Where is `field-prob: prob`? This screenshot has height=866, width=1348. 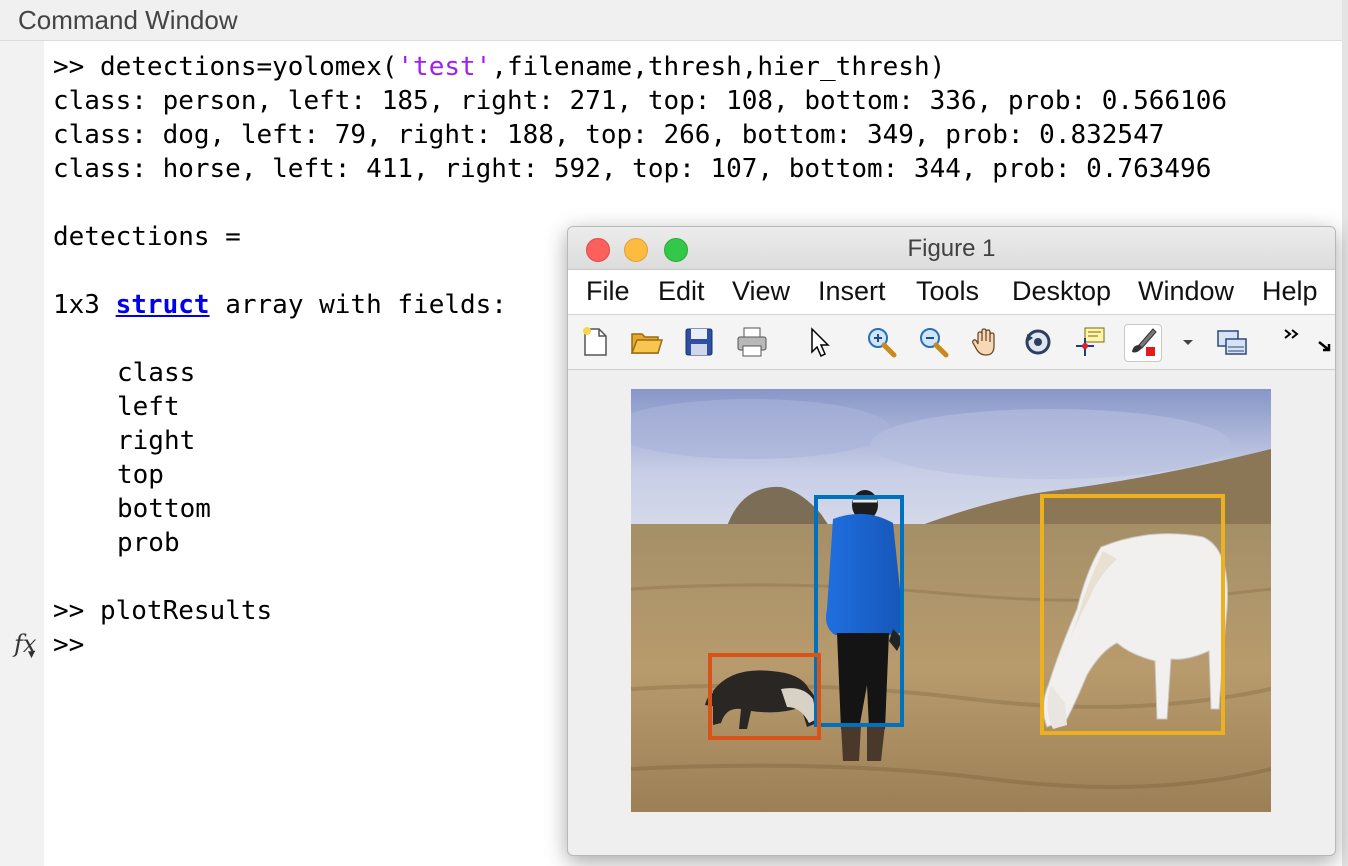 field-prob: prob is located at coordinates (148, 543).